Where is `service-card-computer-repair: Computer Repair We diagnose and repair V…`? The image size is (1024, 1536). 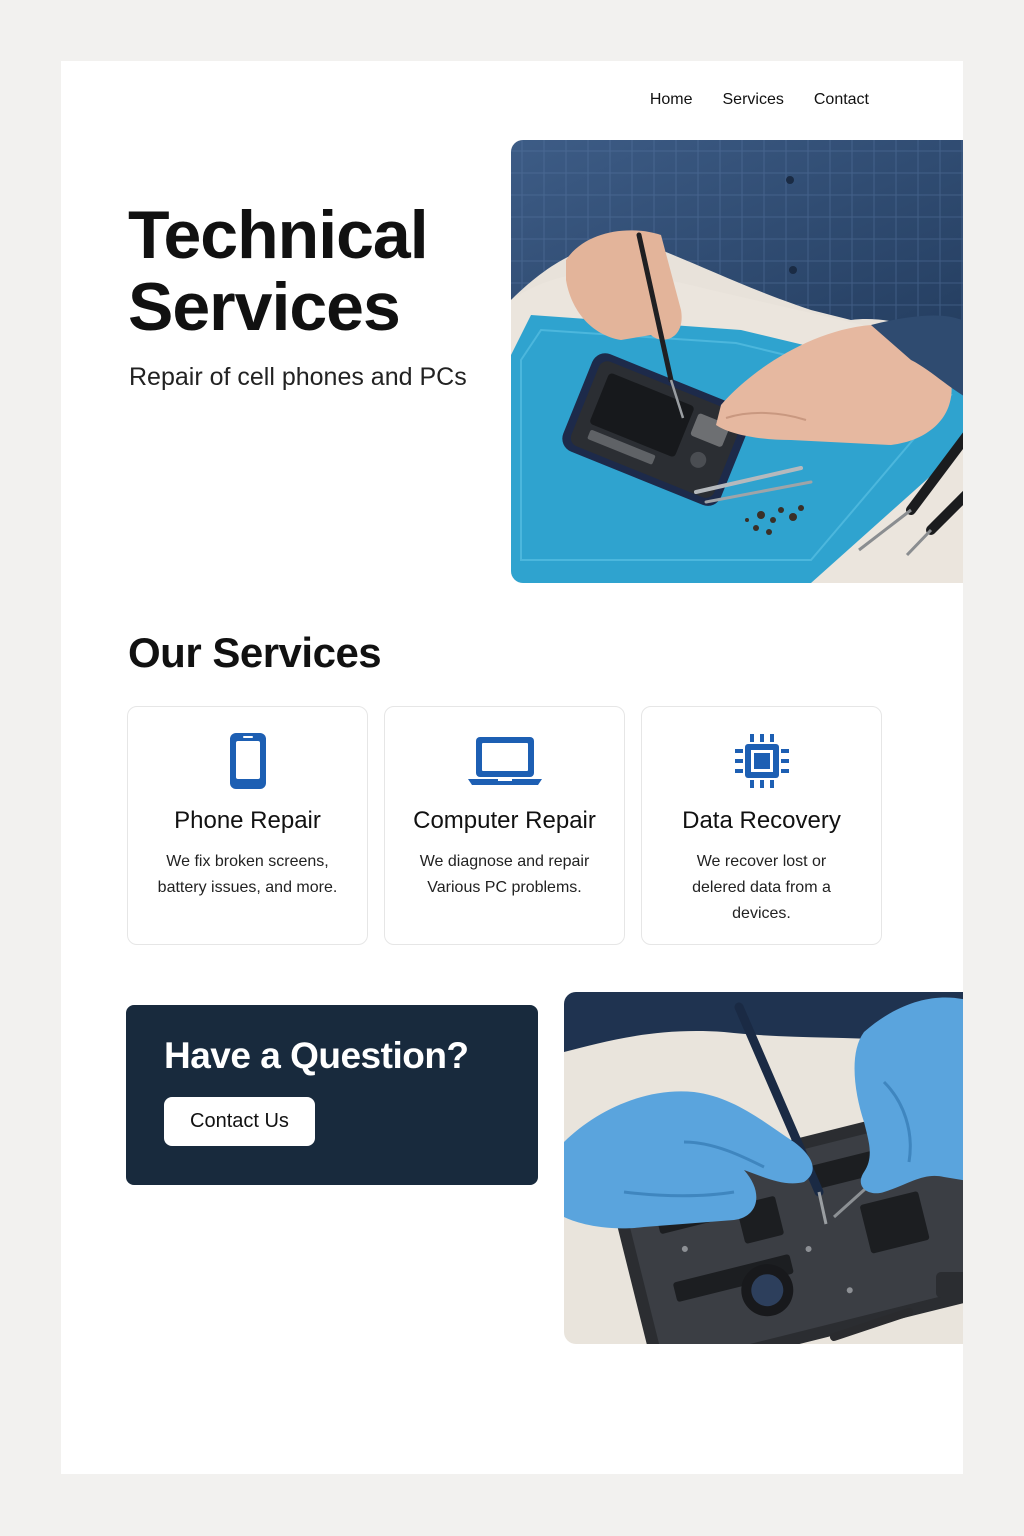 service-card-computer-repair: Computer Repair We diagnose and repair V… is located at coordinates (504, 825).